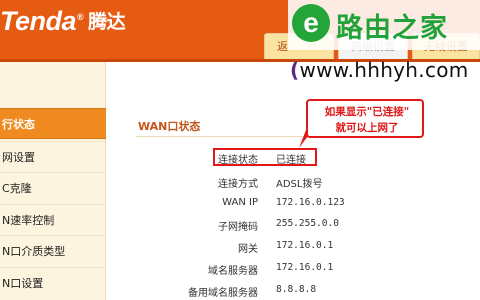 The width and height of the screenshot is (480, 300). Describe the element at coordinates (265, 157) in the screenshot. I see `status-highlight-box` at that location.